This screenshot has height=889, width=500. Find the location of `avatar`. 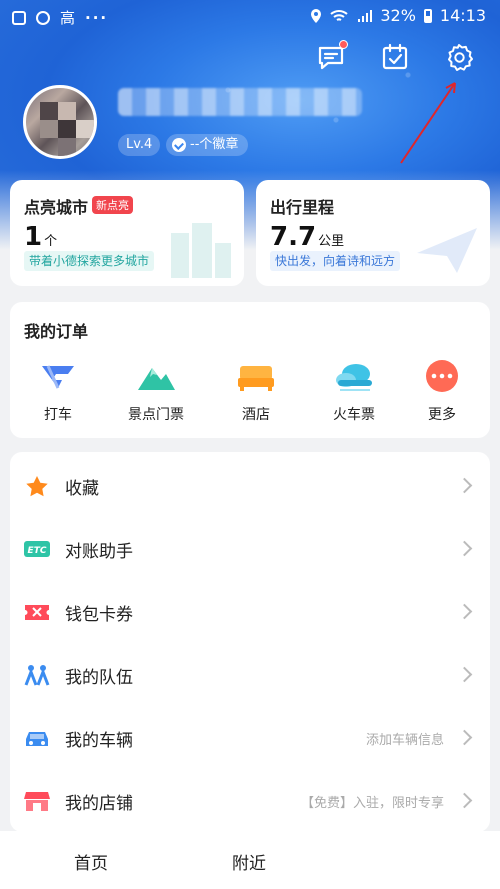

avatar is located at coordinates (60, 122).